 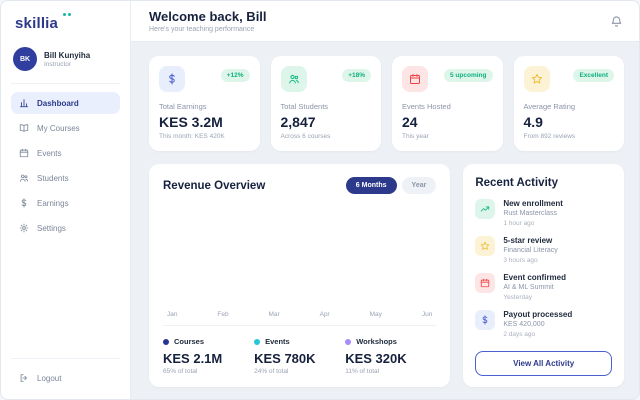 I want to click on stat-sub: This year, so click(x=415, y=136).